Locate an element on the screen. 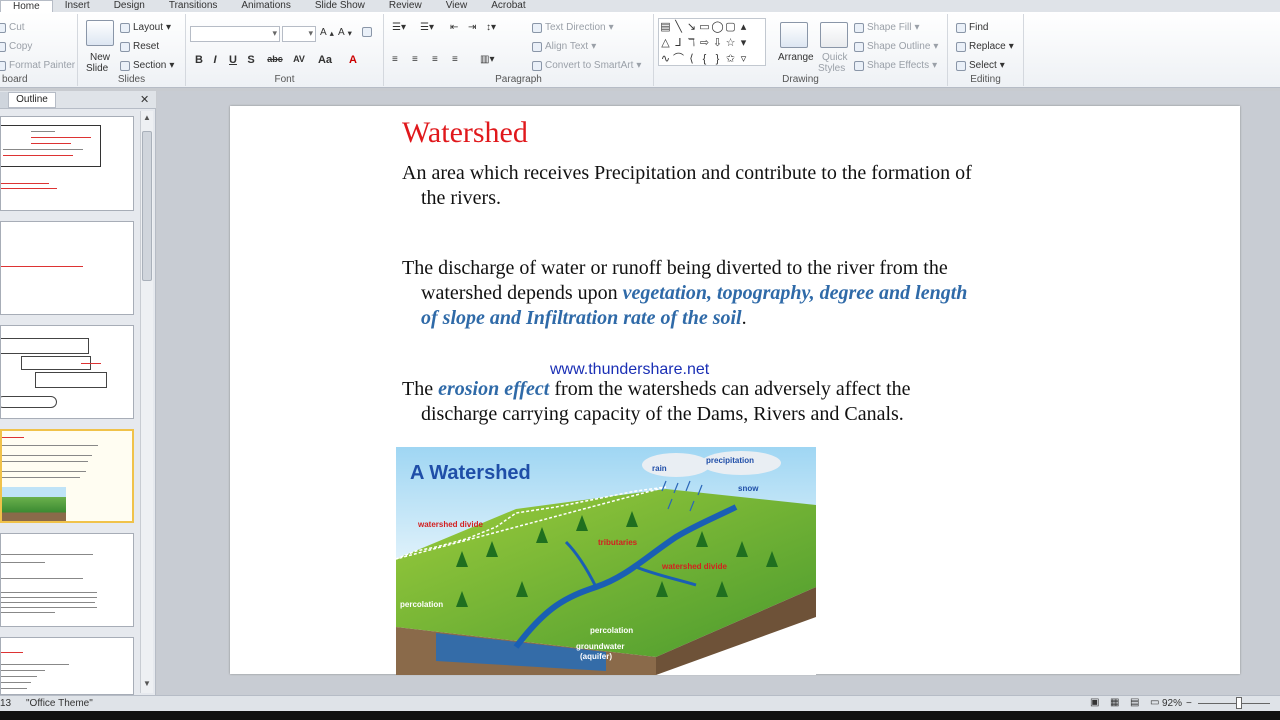 This screenshot has height=720, width=1280. line-shape-icon: ╲ is located at coordinates (678, 27).